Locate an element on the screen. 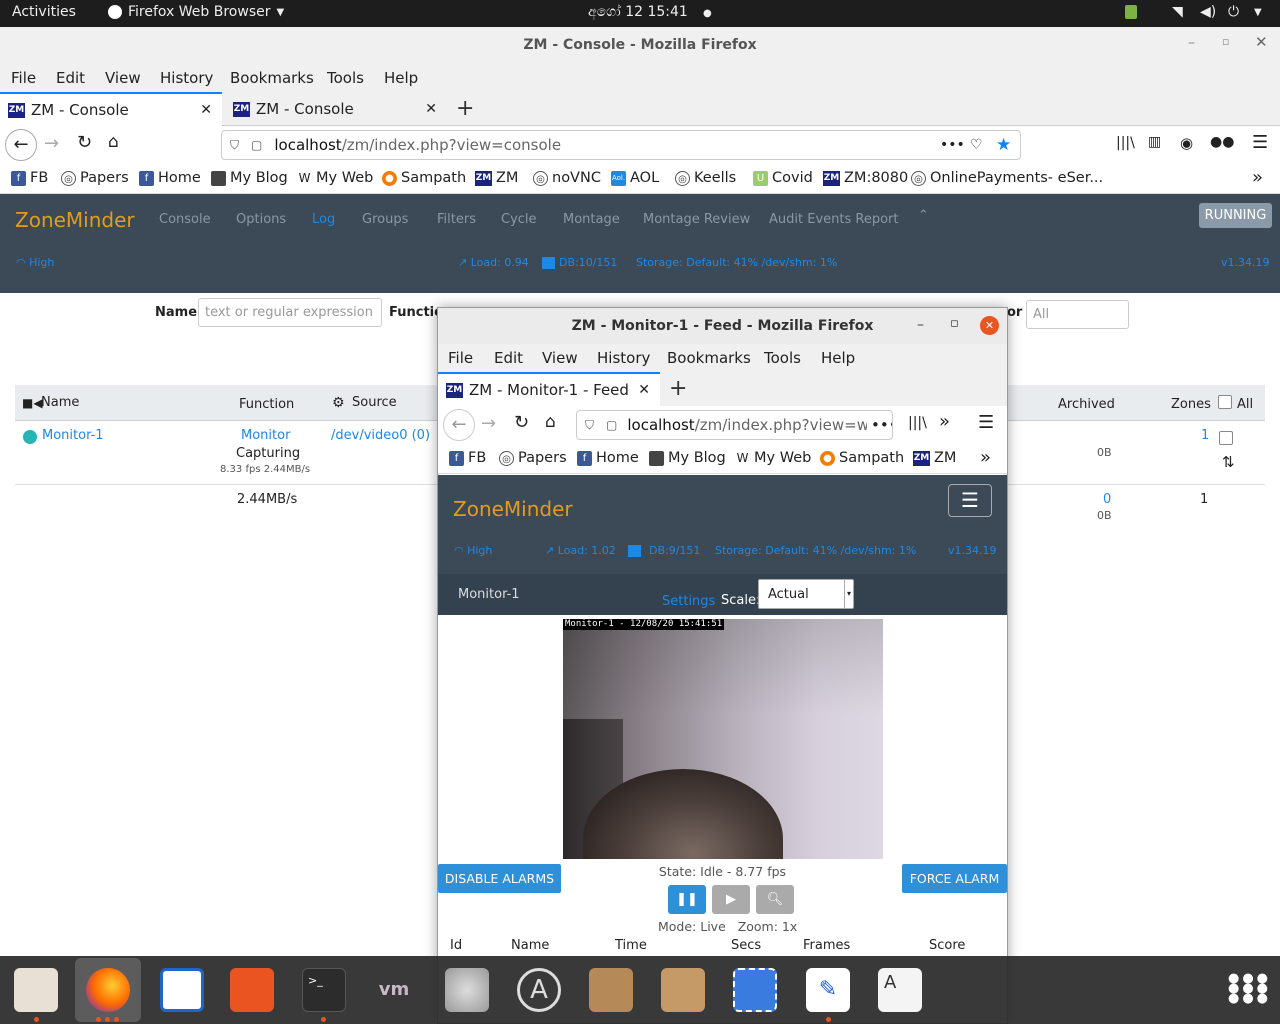 The height and width of the screenshot is (1024, 1280). popup-overflow-icon: » is located at coordinates (944, 421).